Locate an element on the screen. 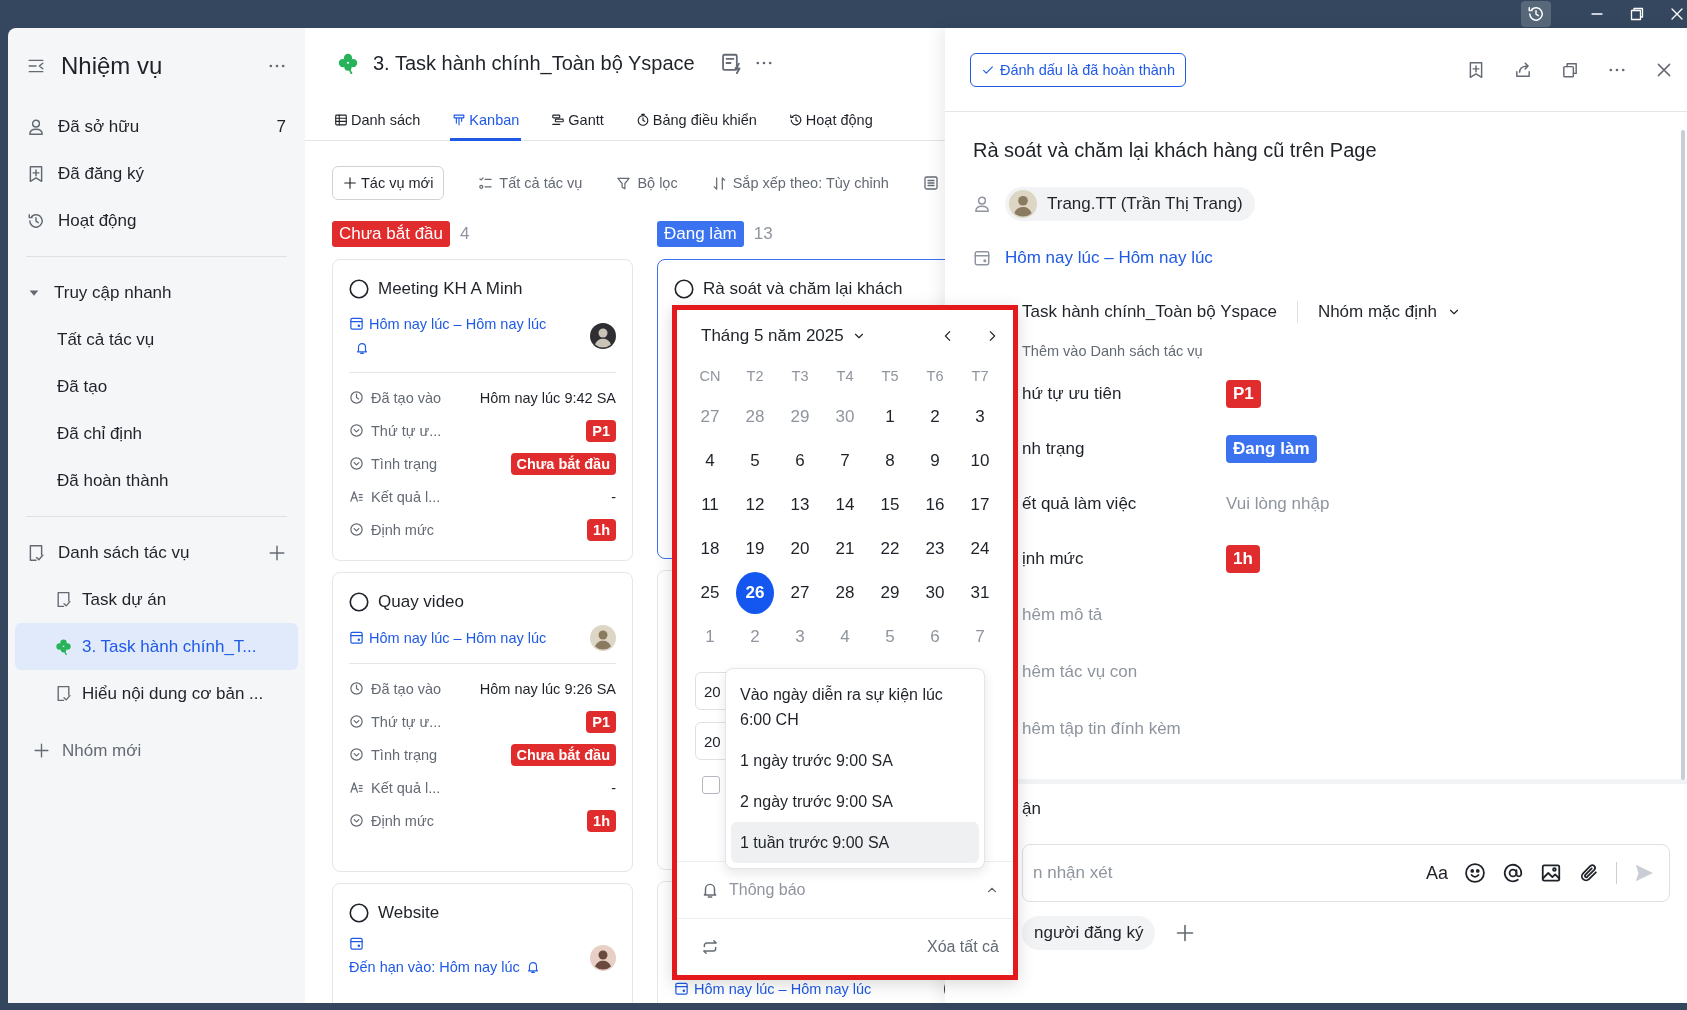 The image size is (1687, 1010). format-button: Aa is located at coordinates (1436, 873).